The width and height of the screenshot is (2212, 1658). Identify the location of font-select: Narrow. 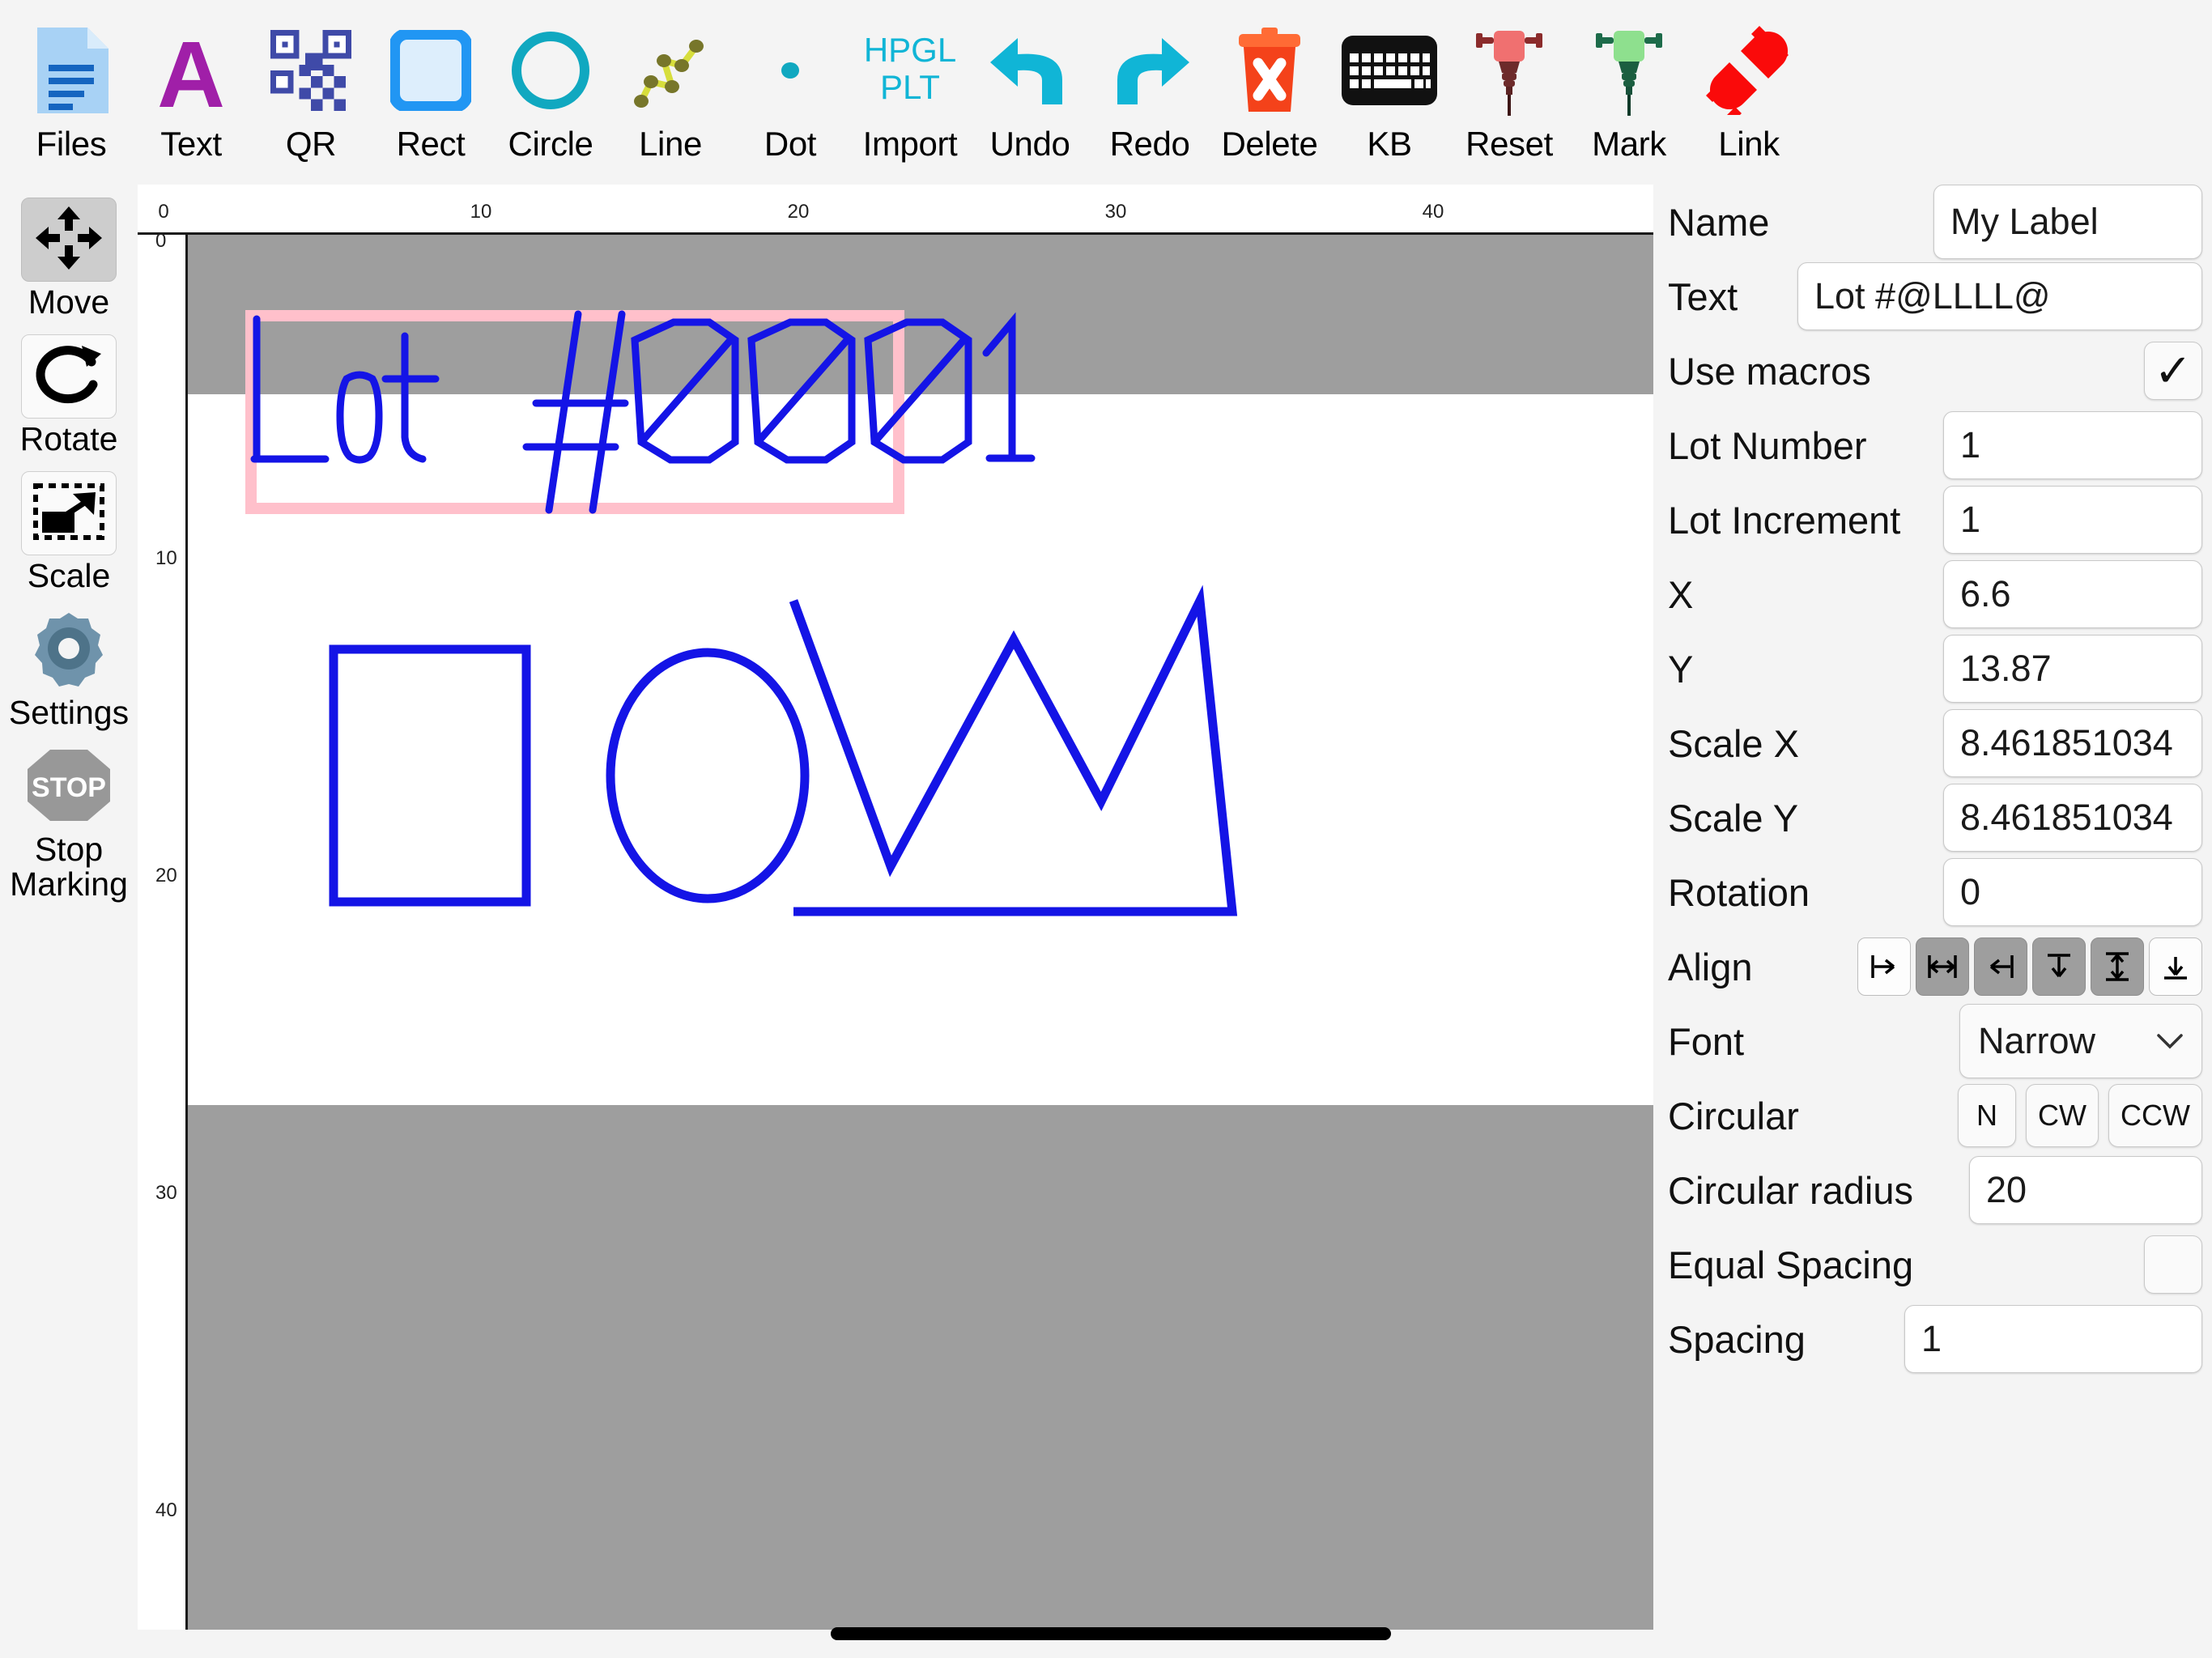
(2081, 1041).